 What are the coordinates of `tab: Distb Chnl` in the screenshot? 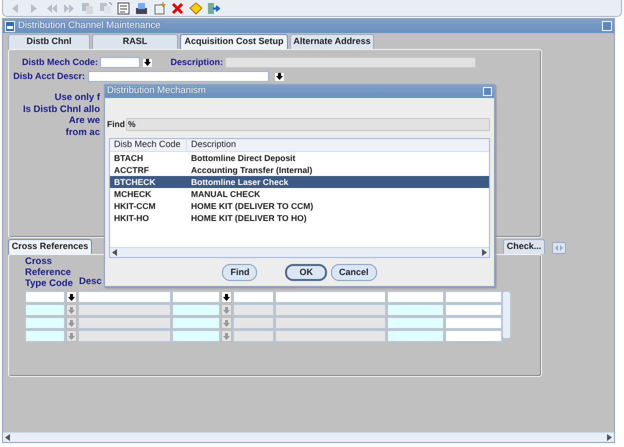 It's located at (49, 41).